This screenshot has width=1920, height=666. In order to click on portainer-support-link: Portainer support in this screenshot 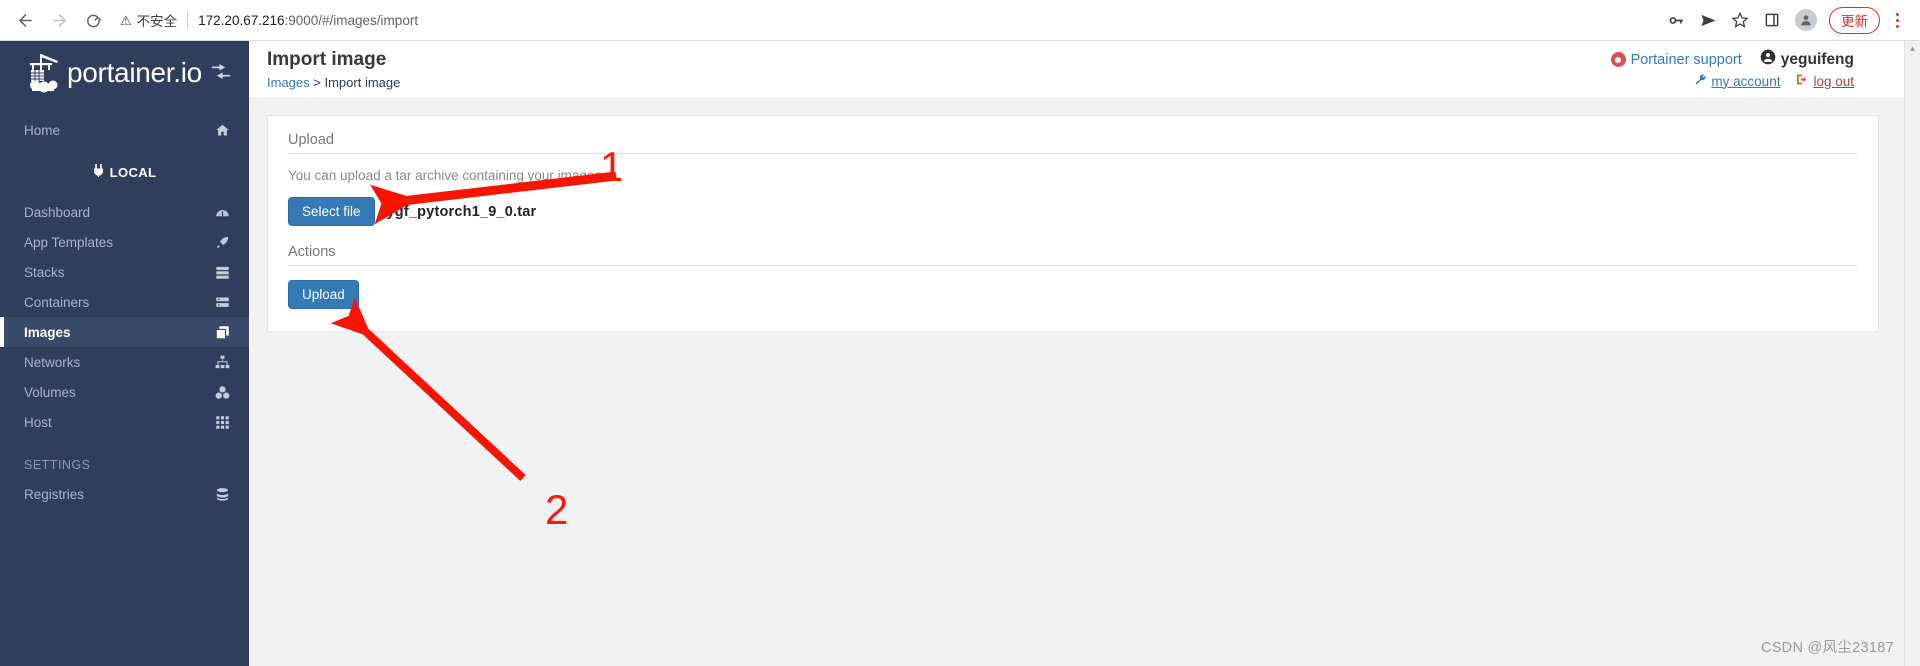, I will do `click(1676, 59)`.